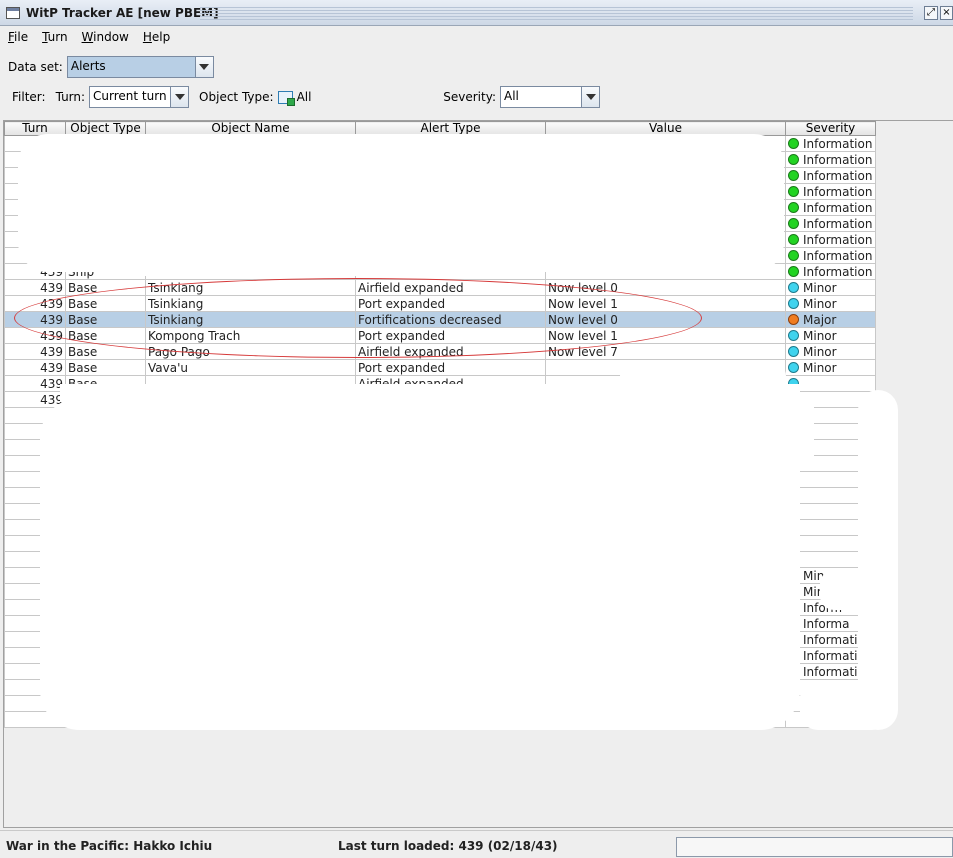  Describe the element at coordinates (845, 705) in the screenshot. I see `redaction-severity-d` at that location.